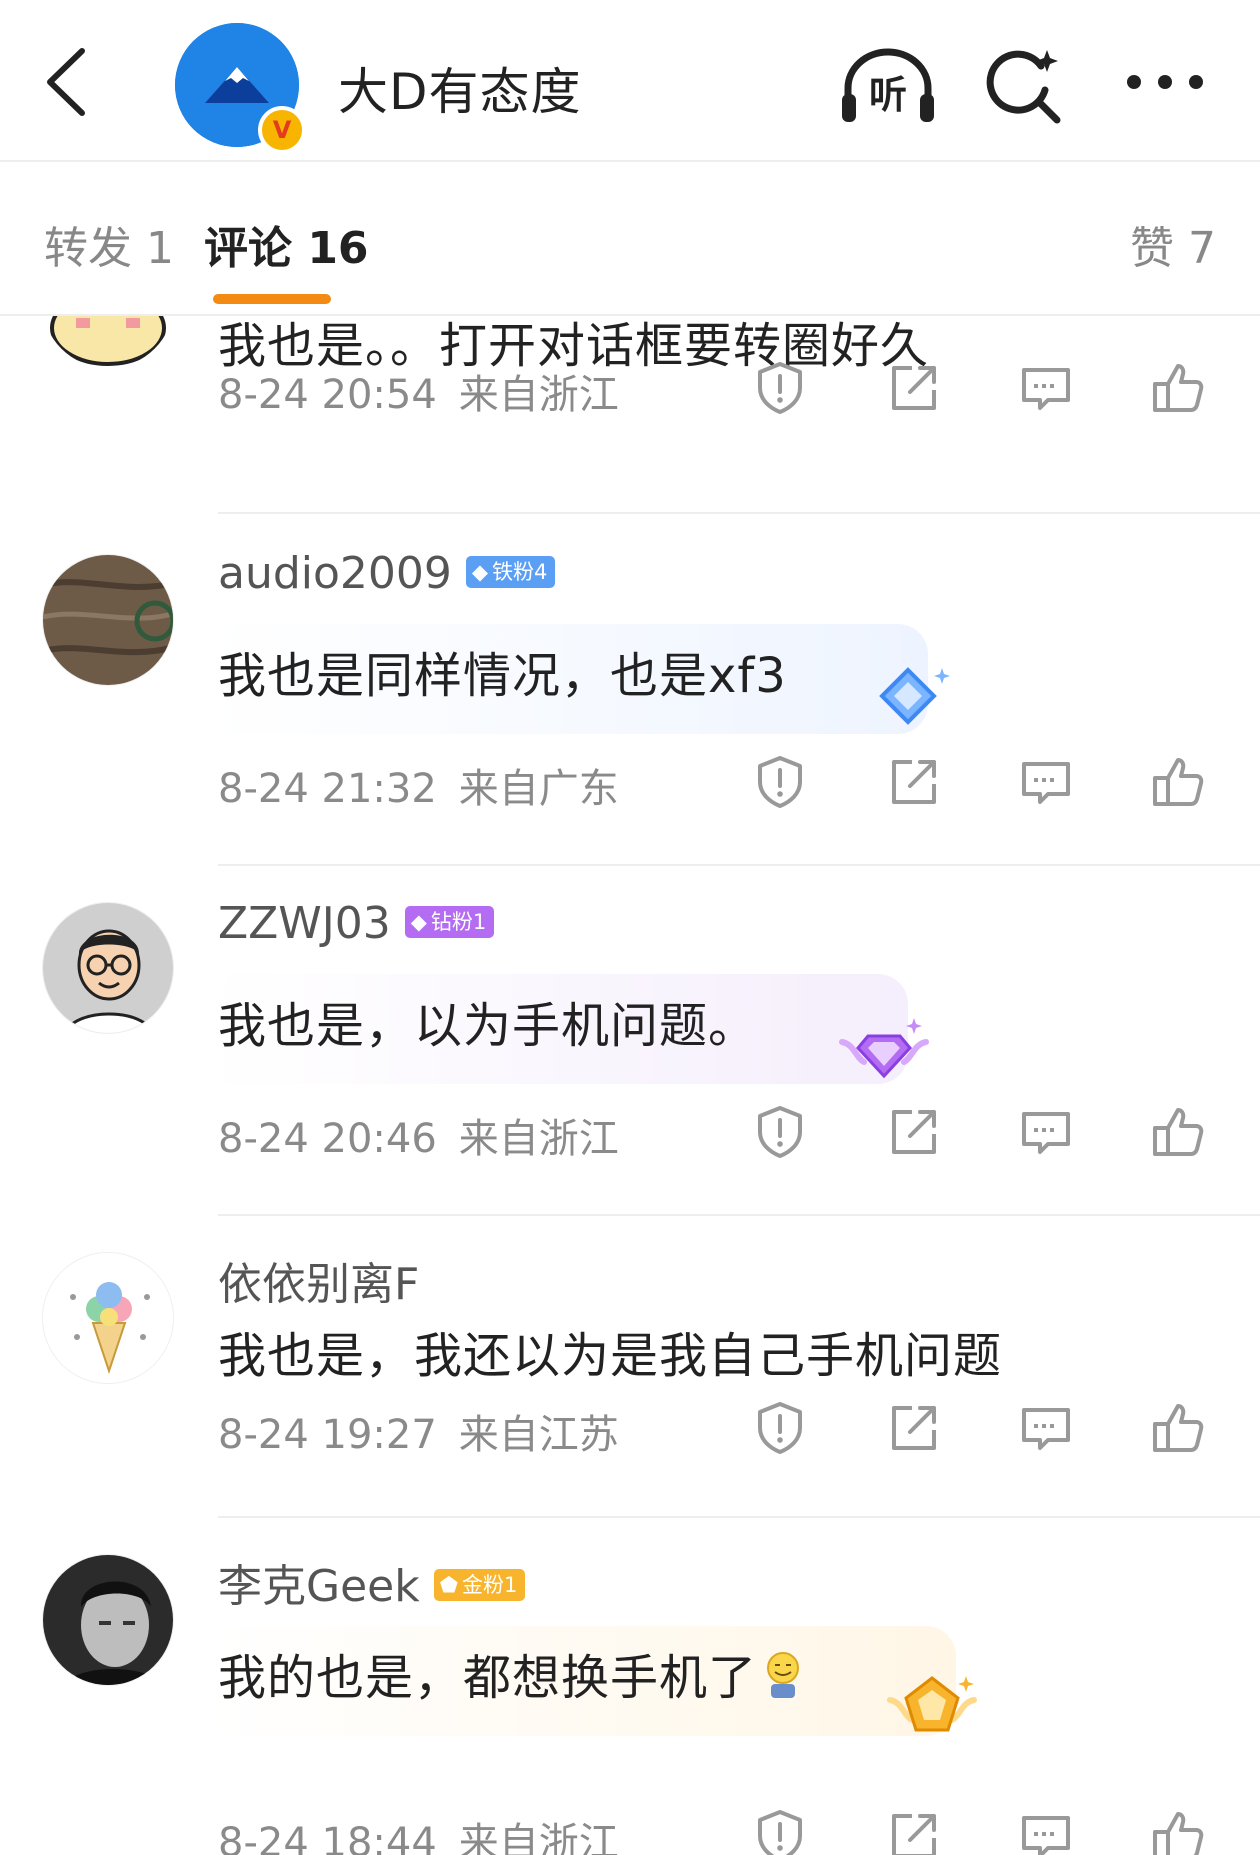 The width and height of the screenshot is (1260, 1855). I want to click on tab-like: 赞 7, so click(1173, 244).